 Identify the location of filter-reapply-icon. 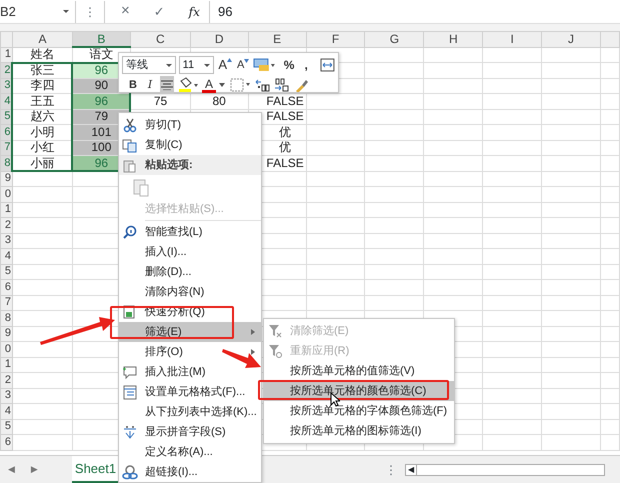
(275, 351).